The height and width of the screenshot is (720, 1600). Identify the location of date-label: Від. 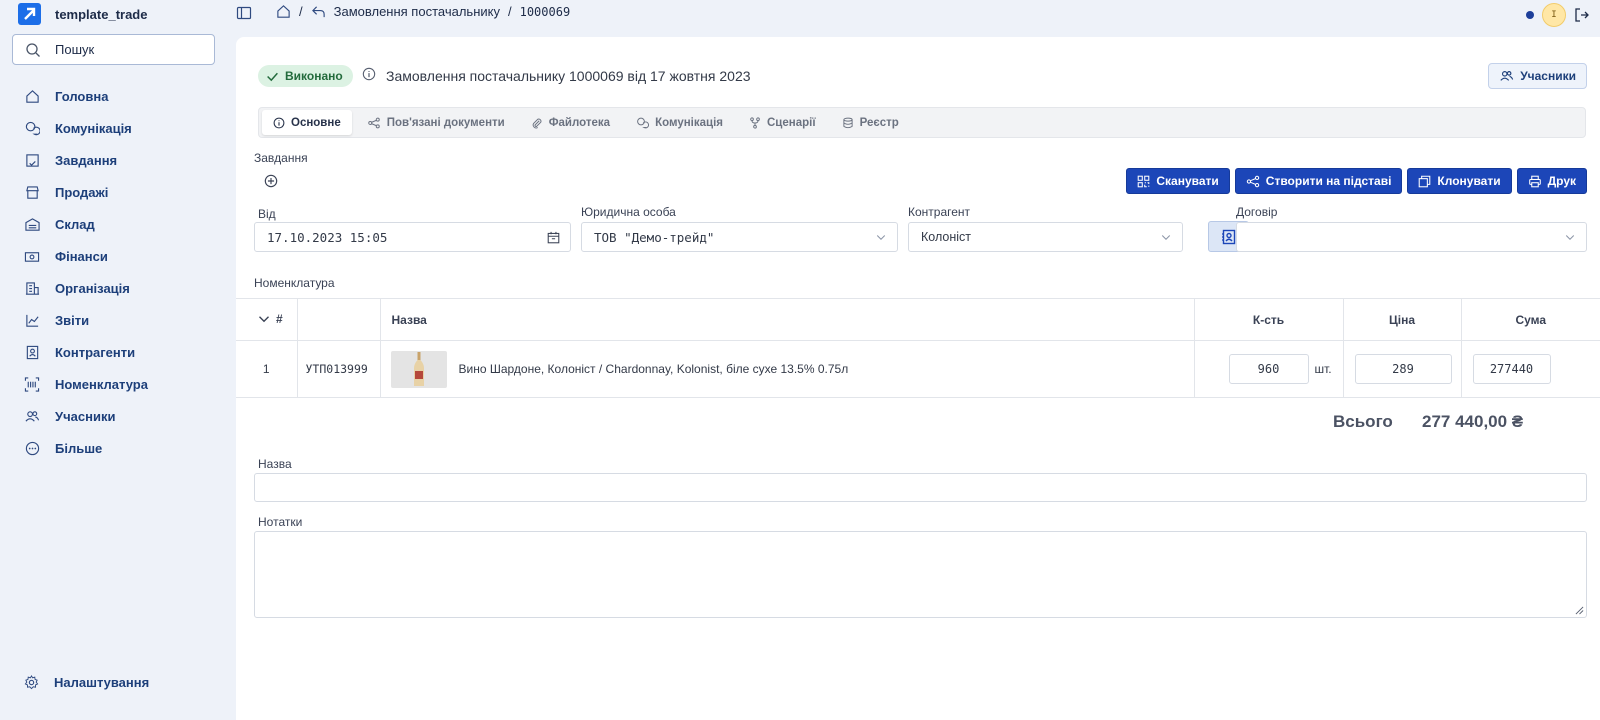
(267, 214).